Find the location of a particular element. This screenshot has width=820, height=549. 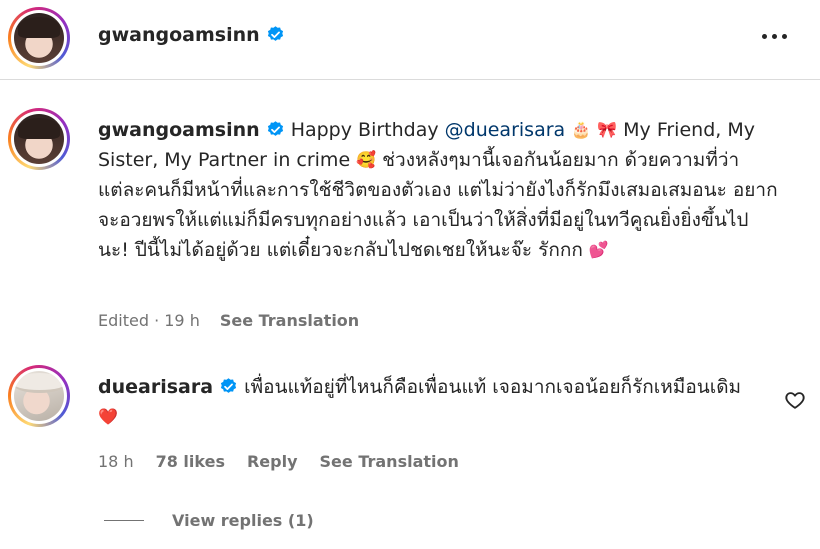

two-hearts-icon: 💕 is located at coordinates (598, 249).